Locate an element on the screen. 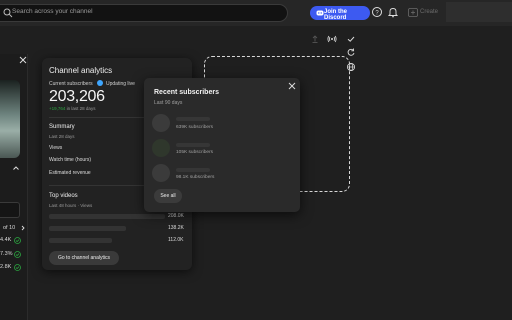 The image size is (512, 320). left-field is located at coordinates (10, 210).